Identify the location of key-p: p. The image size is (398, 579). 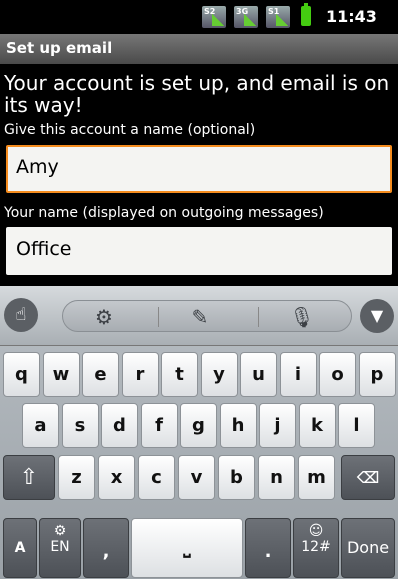
(377, 374).